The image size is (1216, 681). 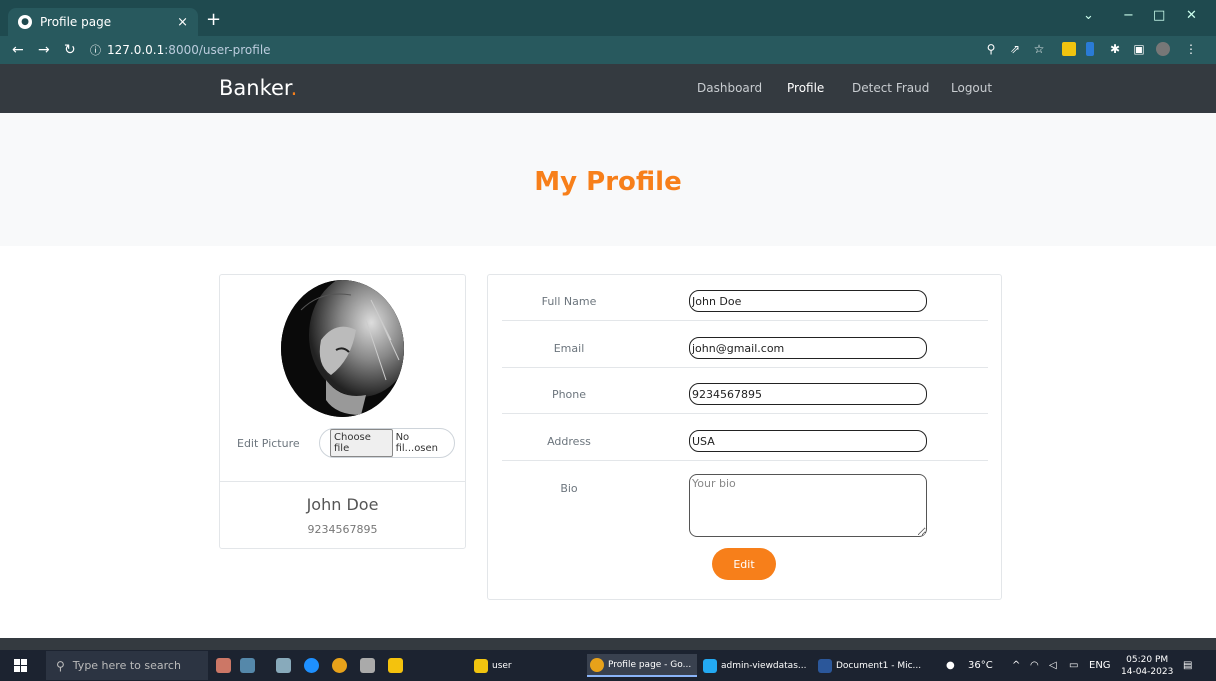 What do you see at coordinates (311, 665) in the screenshot?
I see `edge-icon` at bounding box center [311, 665].